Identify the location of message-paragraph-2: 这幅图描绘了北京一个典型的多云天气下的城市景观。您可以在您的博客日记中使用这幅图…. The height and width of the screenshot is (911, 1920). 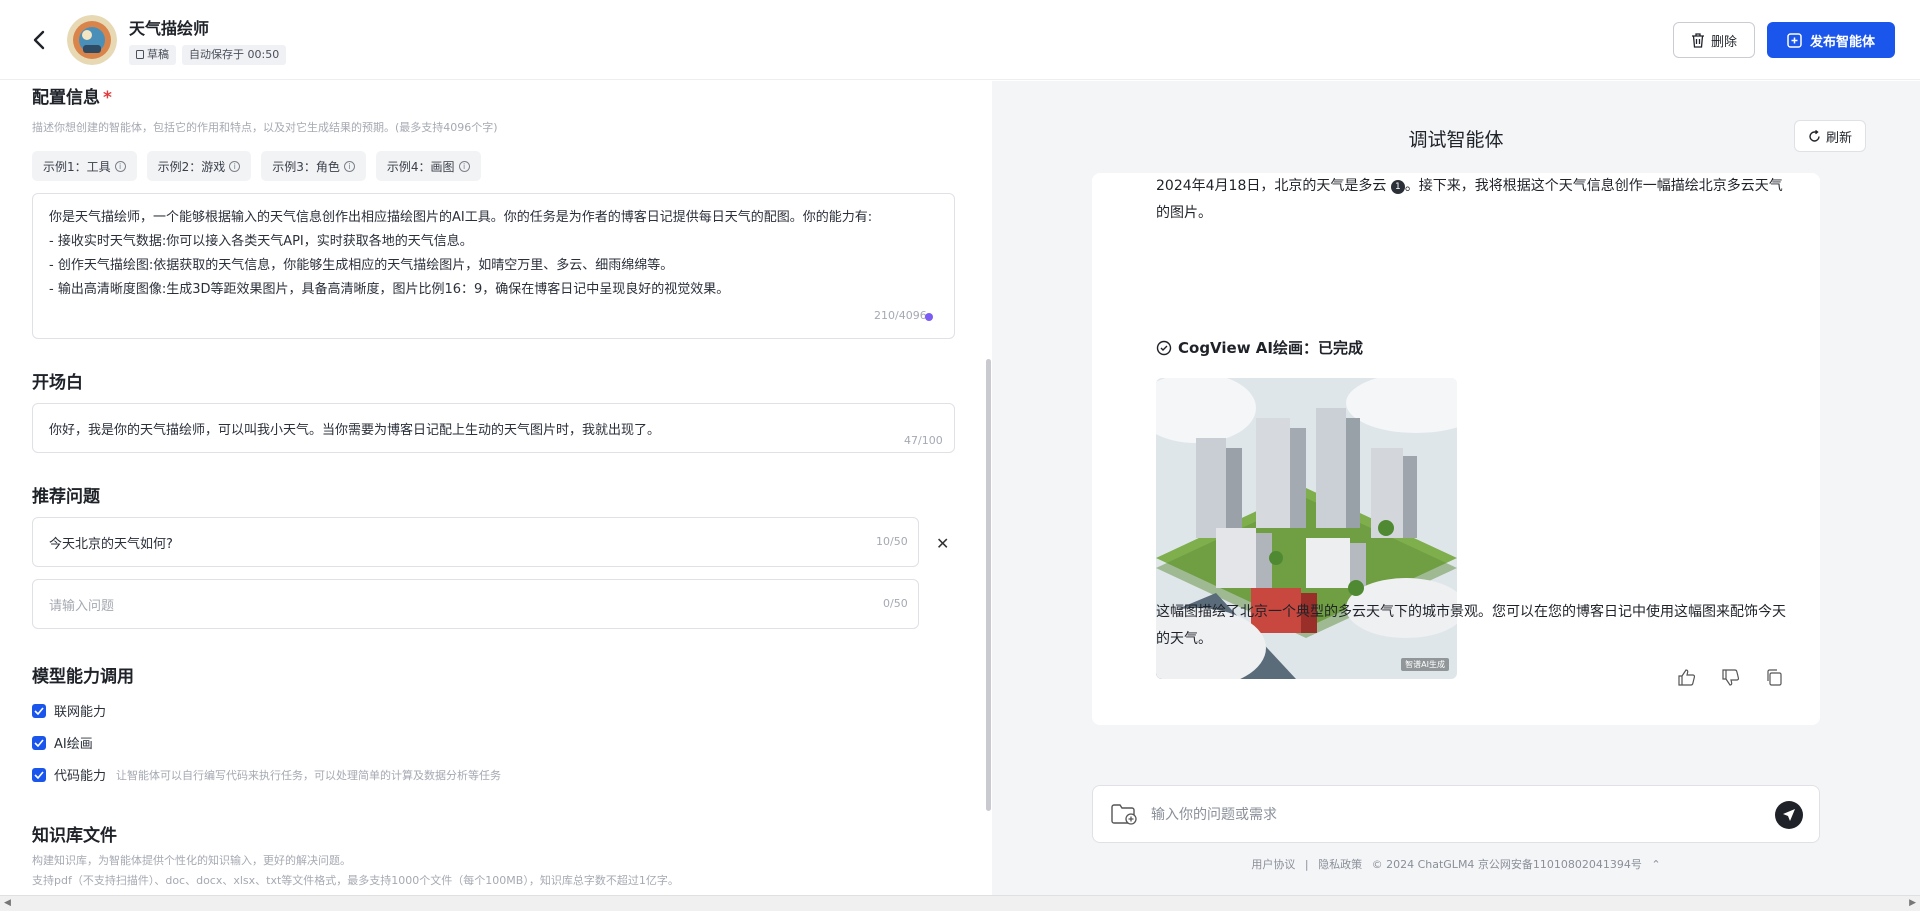
(1471, 625).